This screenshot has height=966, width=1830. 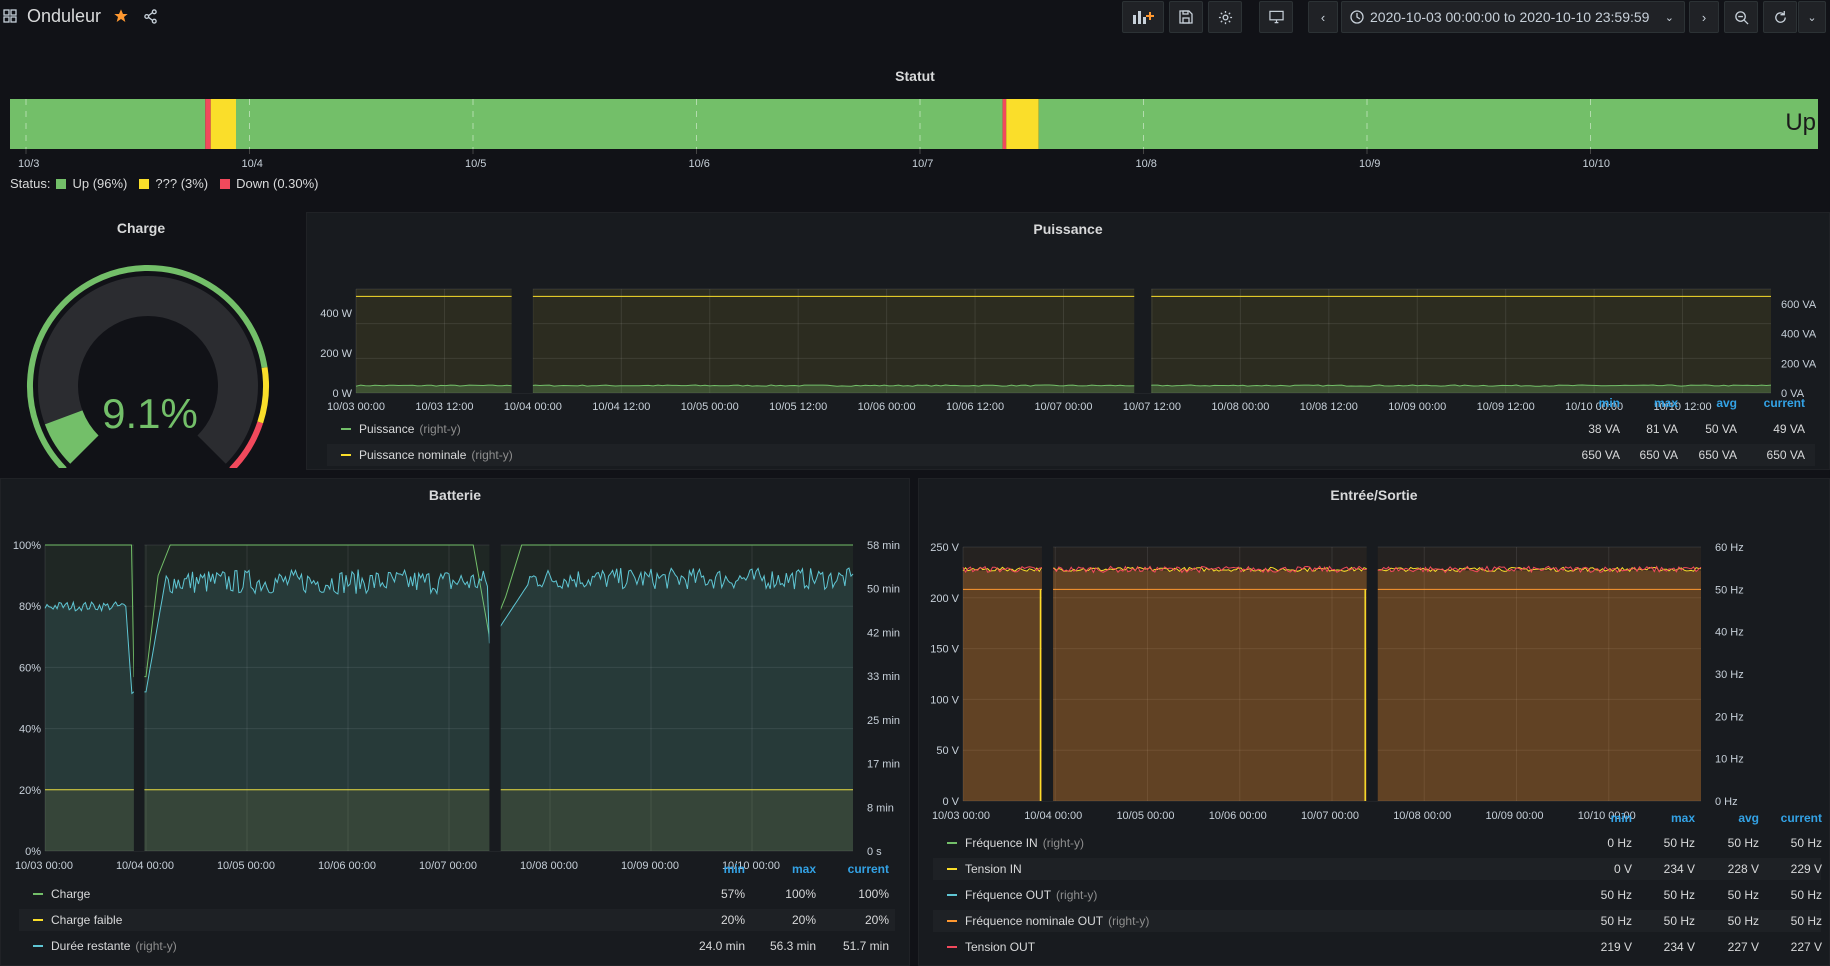 What do you see at coordinates (1377, 947) in the screenshot?
I see `legend-row: Tension OUT 219 V 234 V 227 V 227 V` at bounding box center [1377, 947].